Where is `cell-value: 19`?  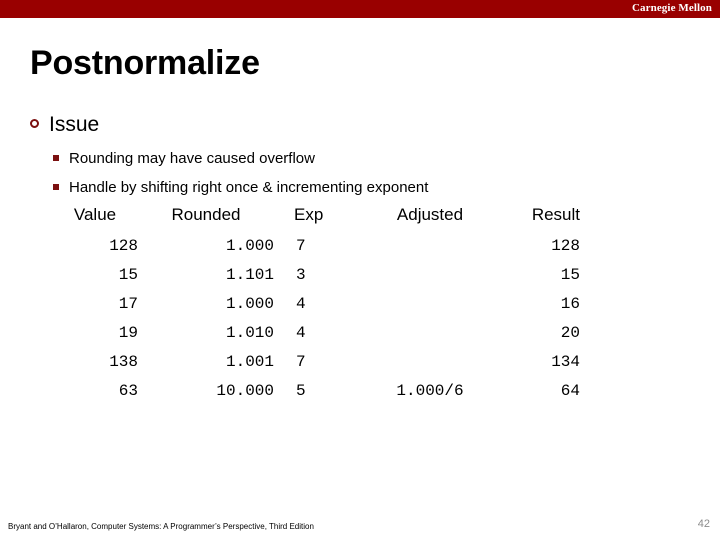 cell-value: 19 is located at coordinates (128, 333).